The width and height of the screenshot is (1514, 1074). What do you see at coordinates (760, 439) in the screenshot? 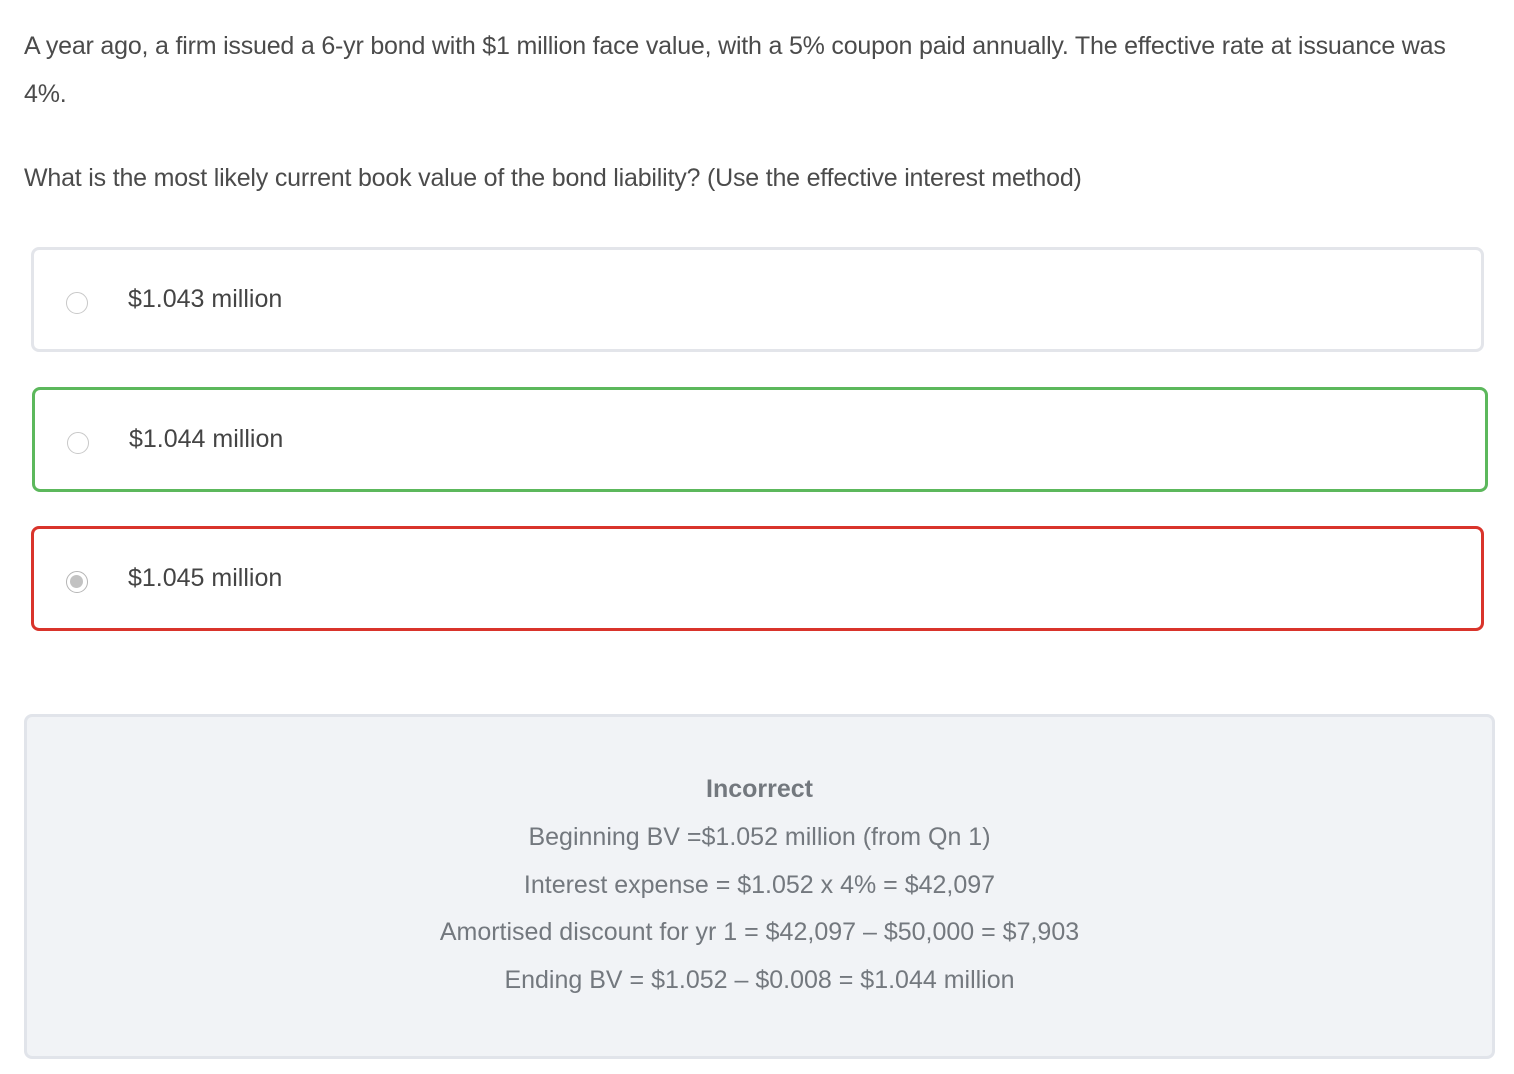
I see `answer-option-2: $1.044 million` at bounding box center [760, 439].